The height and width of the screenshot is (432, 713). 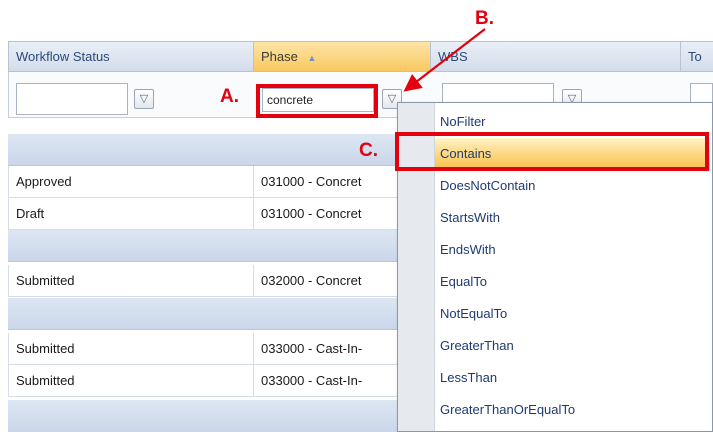 What do you see at coordinates (572, 218) in the screenshot?
I see `menu-item-startswith: StartsWith` at bounding box center [572, 218].